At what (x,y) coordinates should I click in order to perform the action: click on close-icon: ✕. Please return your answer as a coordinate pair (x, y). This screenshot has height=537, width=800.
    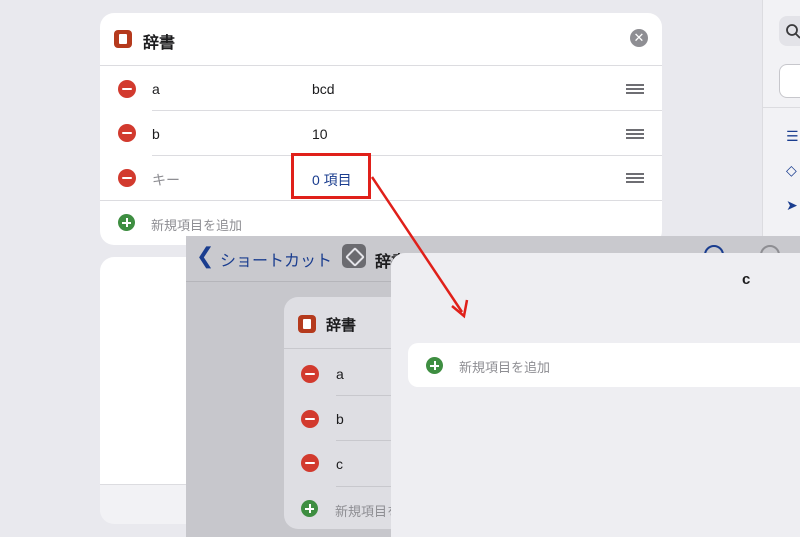
    Looking at the image, I should click on (639, 38).